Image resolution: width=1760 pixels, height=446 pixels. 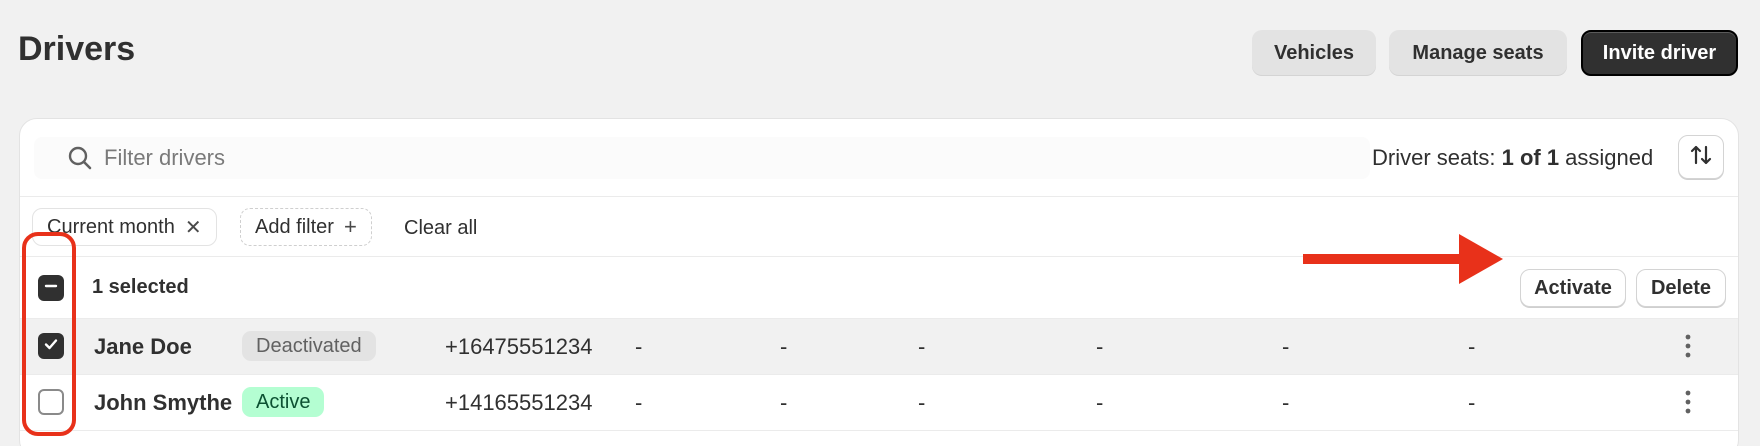 I want to click on search-placeholder: Filter drivers, so click(x=165, y=157).